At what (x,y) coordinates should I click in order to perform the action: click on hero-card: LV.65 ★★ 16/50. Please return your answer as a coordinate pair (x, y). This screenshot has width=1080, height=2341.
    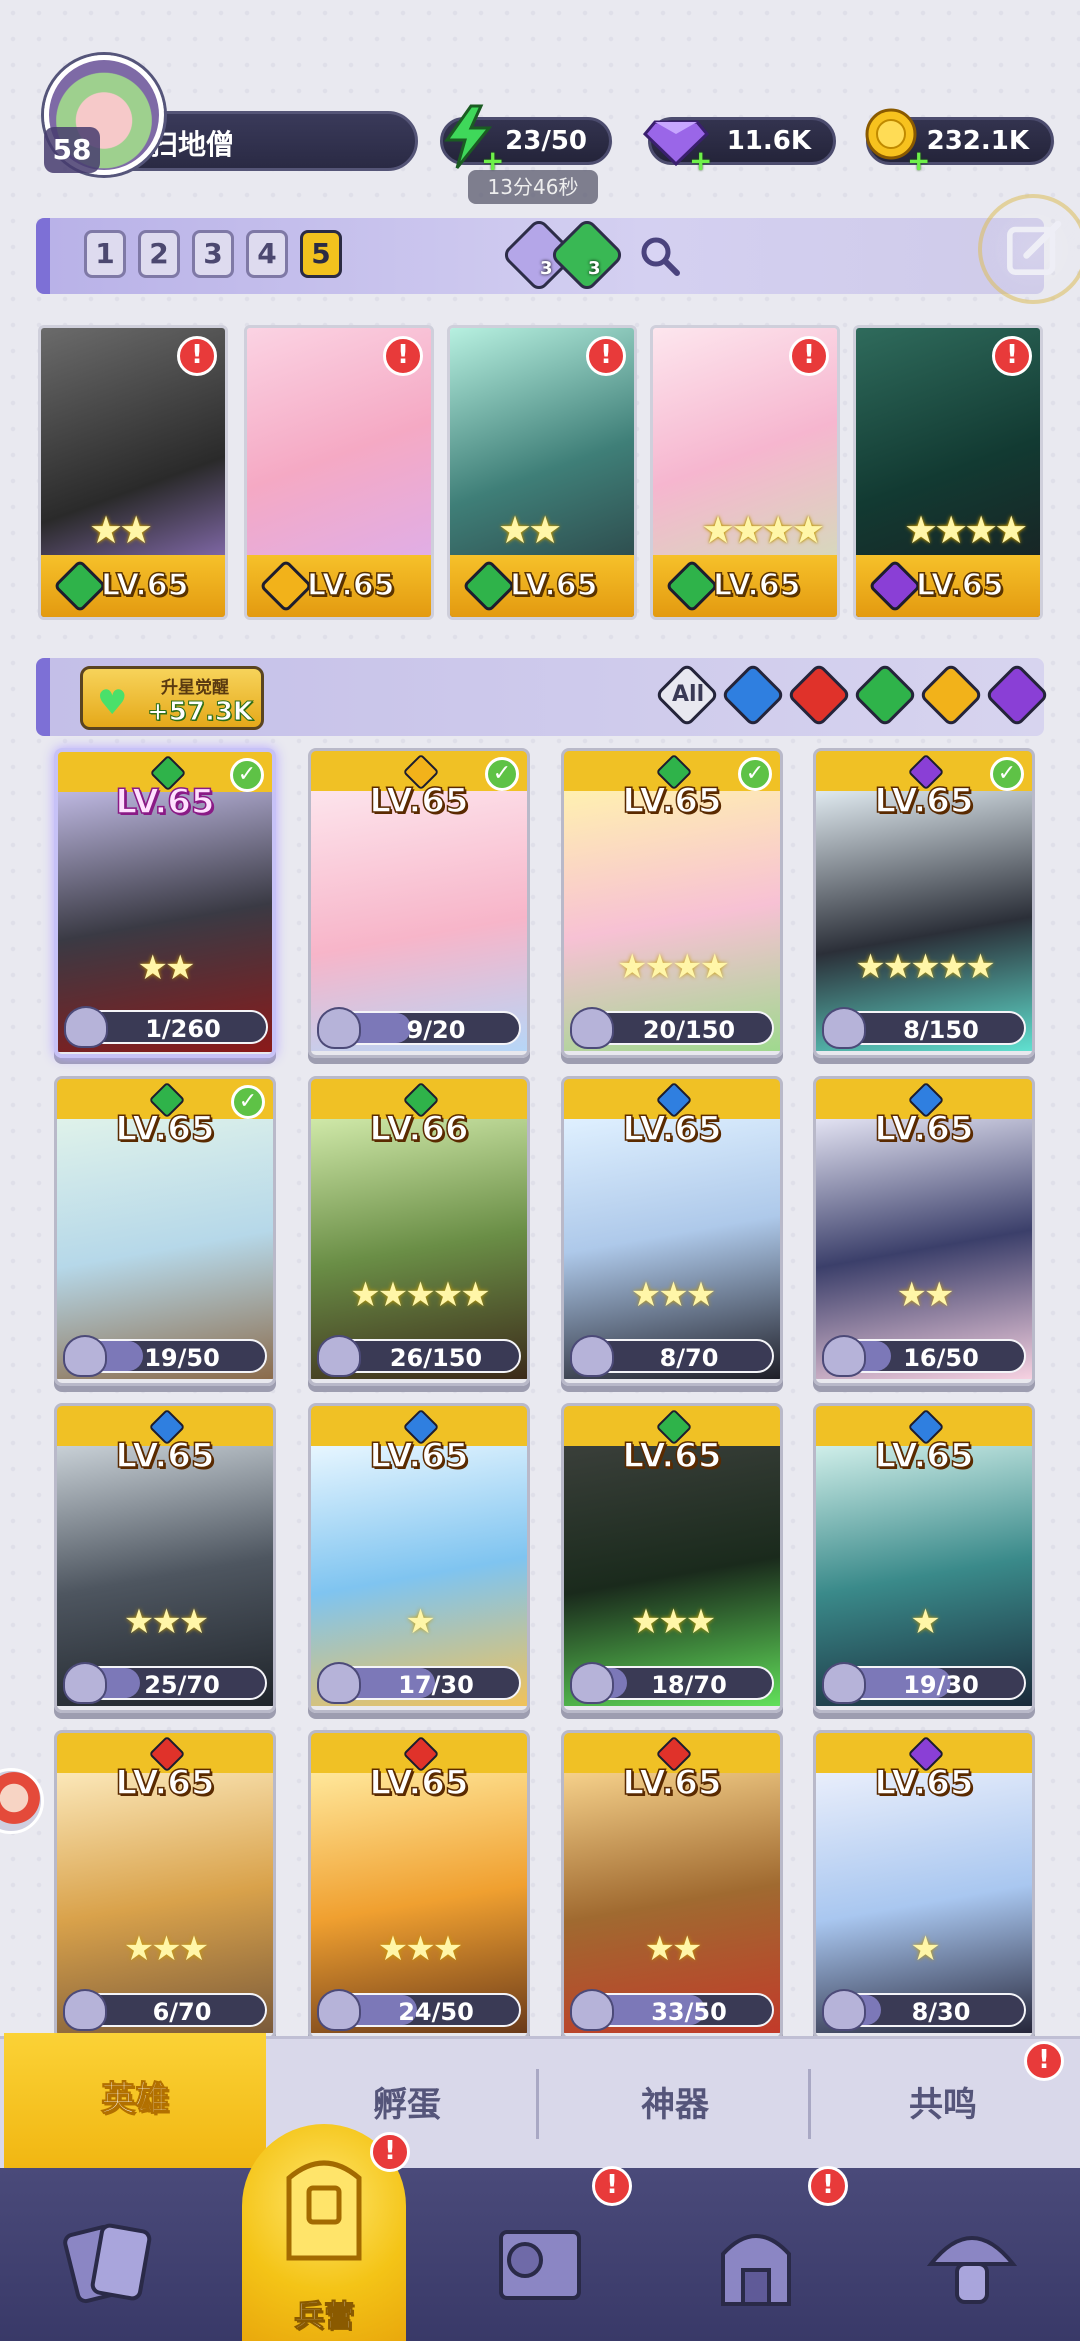
    Looking at the image, I should click on (924, 1231).